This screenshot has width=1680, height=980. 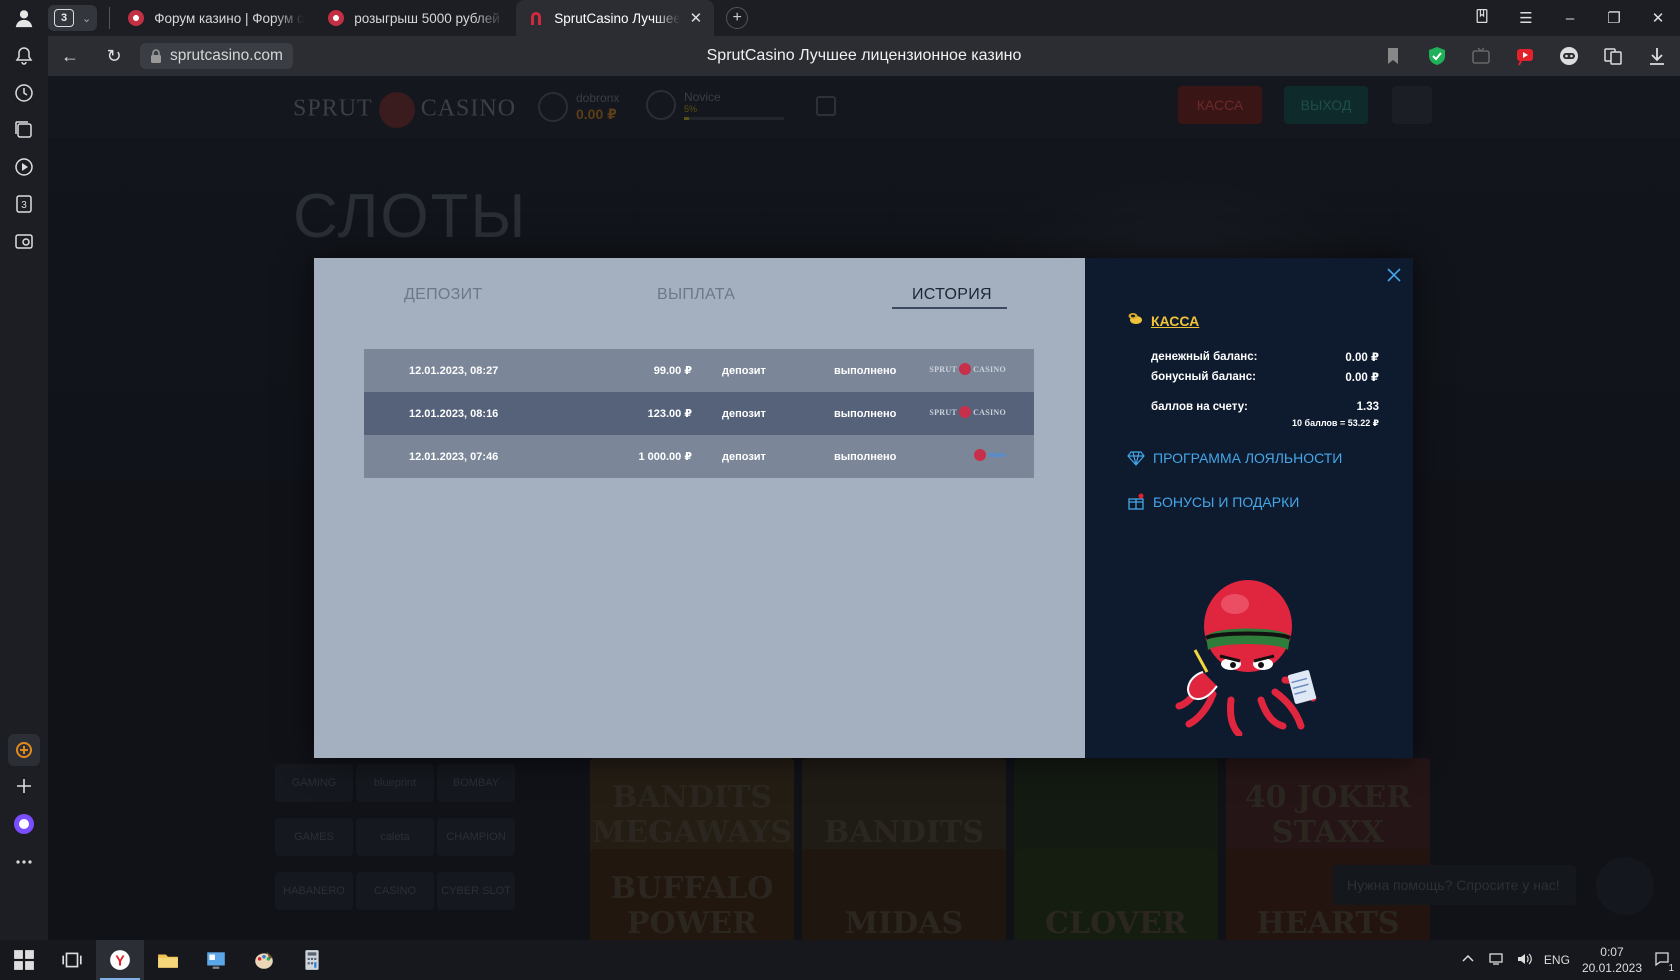 I want to click on level-percent: 5%, so click(x=691, y=109).